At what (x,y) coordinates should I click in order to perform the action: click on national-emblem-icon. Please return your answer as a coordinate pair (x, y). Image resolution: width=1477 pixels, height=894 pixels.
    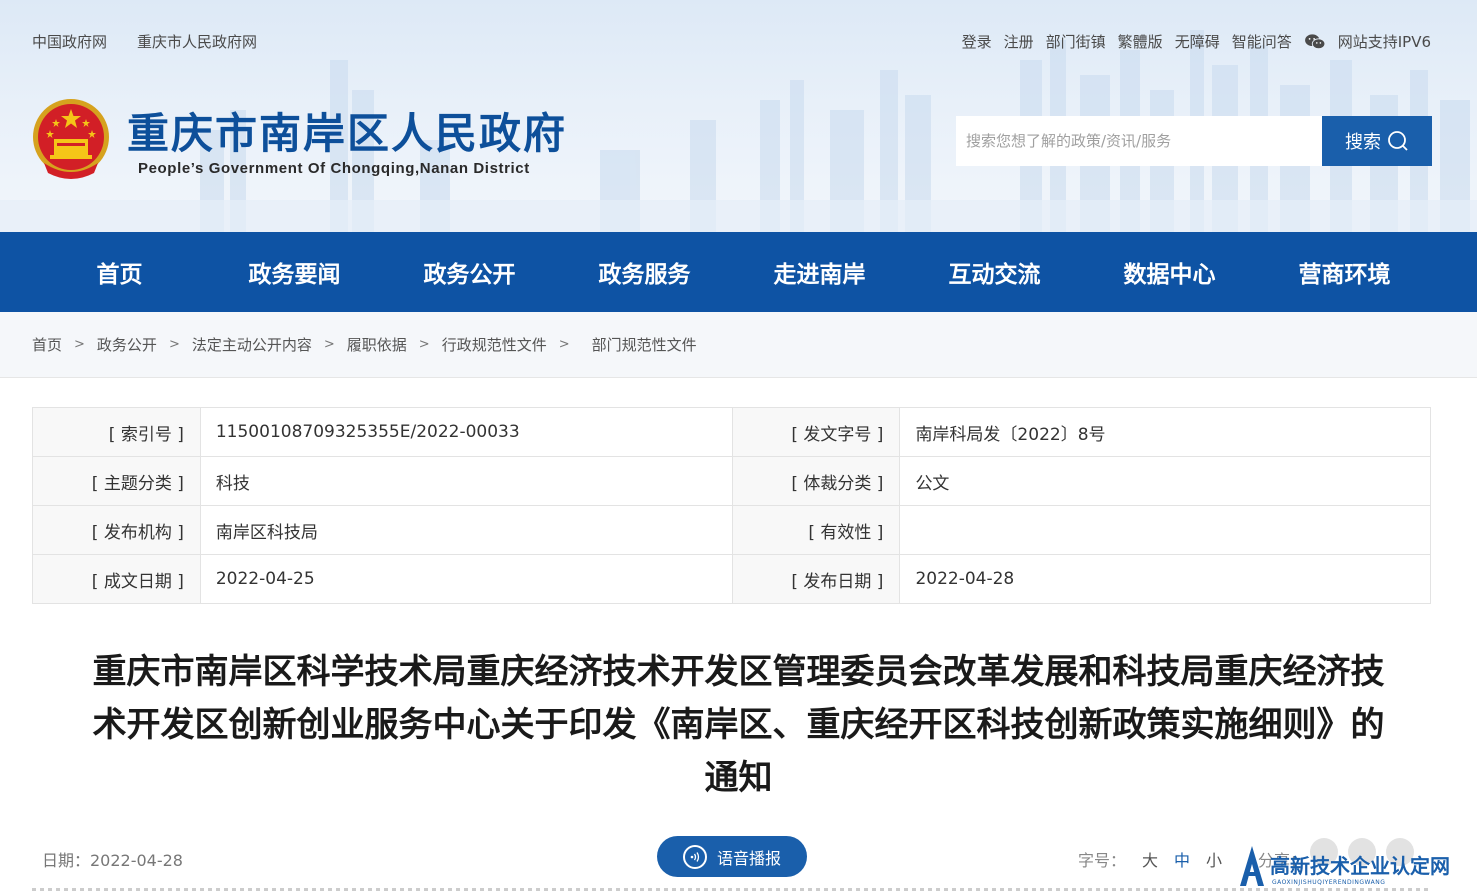
    Looking at the image, I should click on (71, 139).